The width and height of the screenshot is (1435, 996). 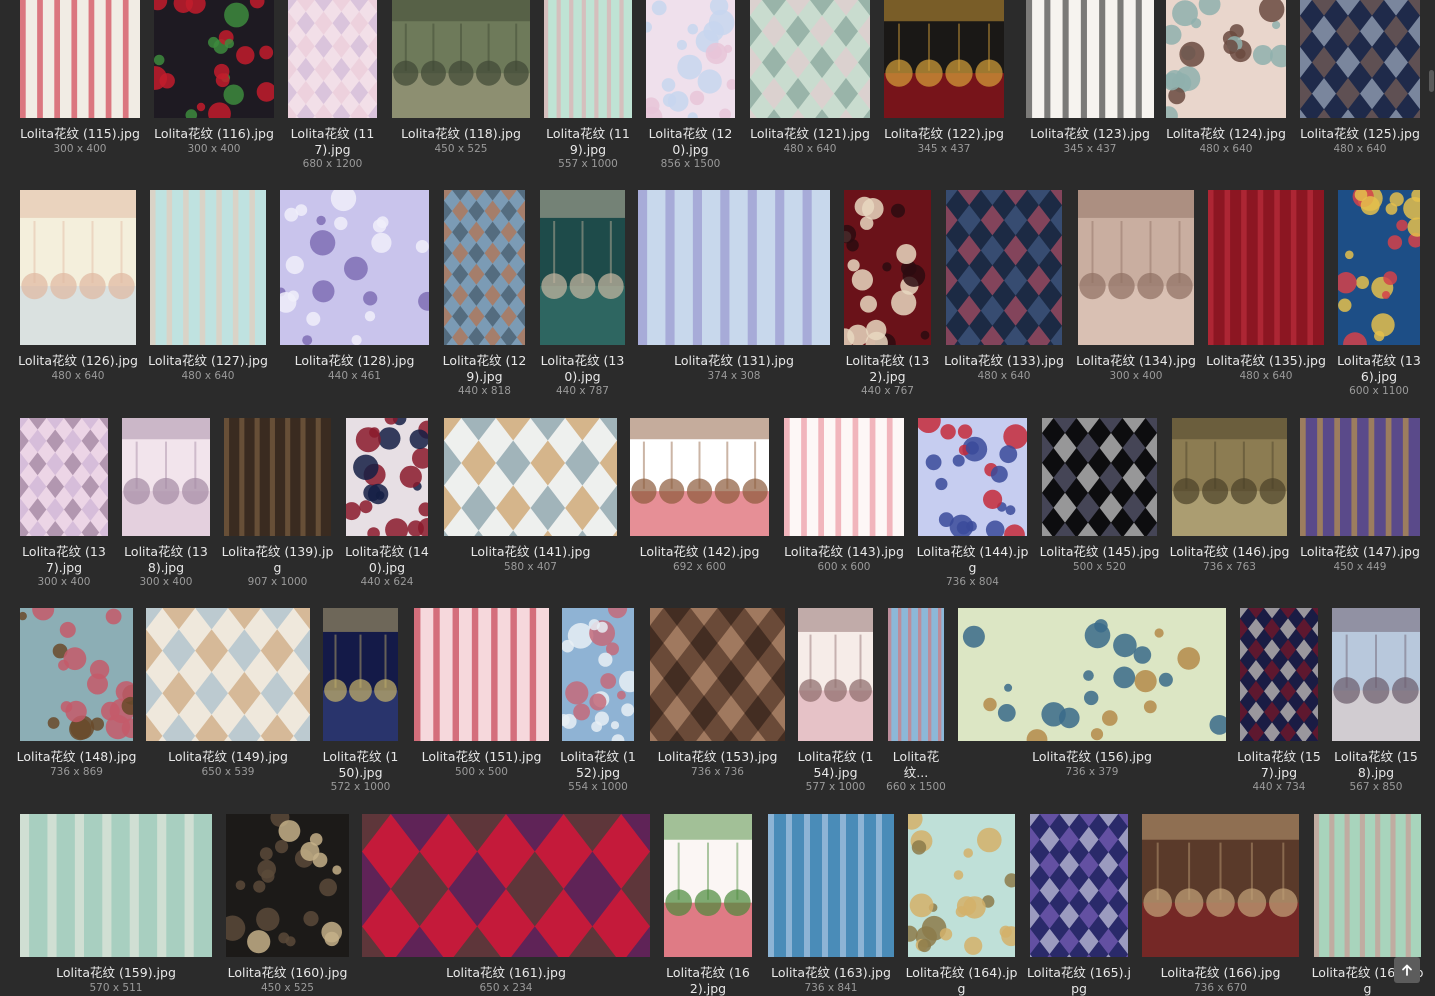 What do you see at coordinates (1090, 134) in the screenshot?
I see `file-name: Lolita花纹 (123).jpg` at bounding box center [1090, 134].